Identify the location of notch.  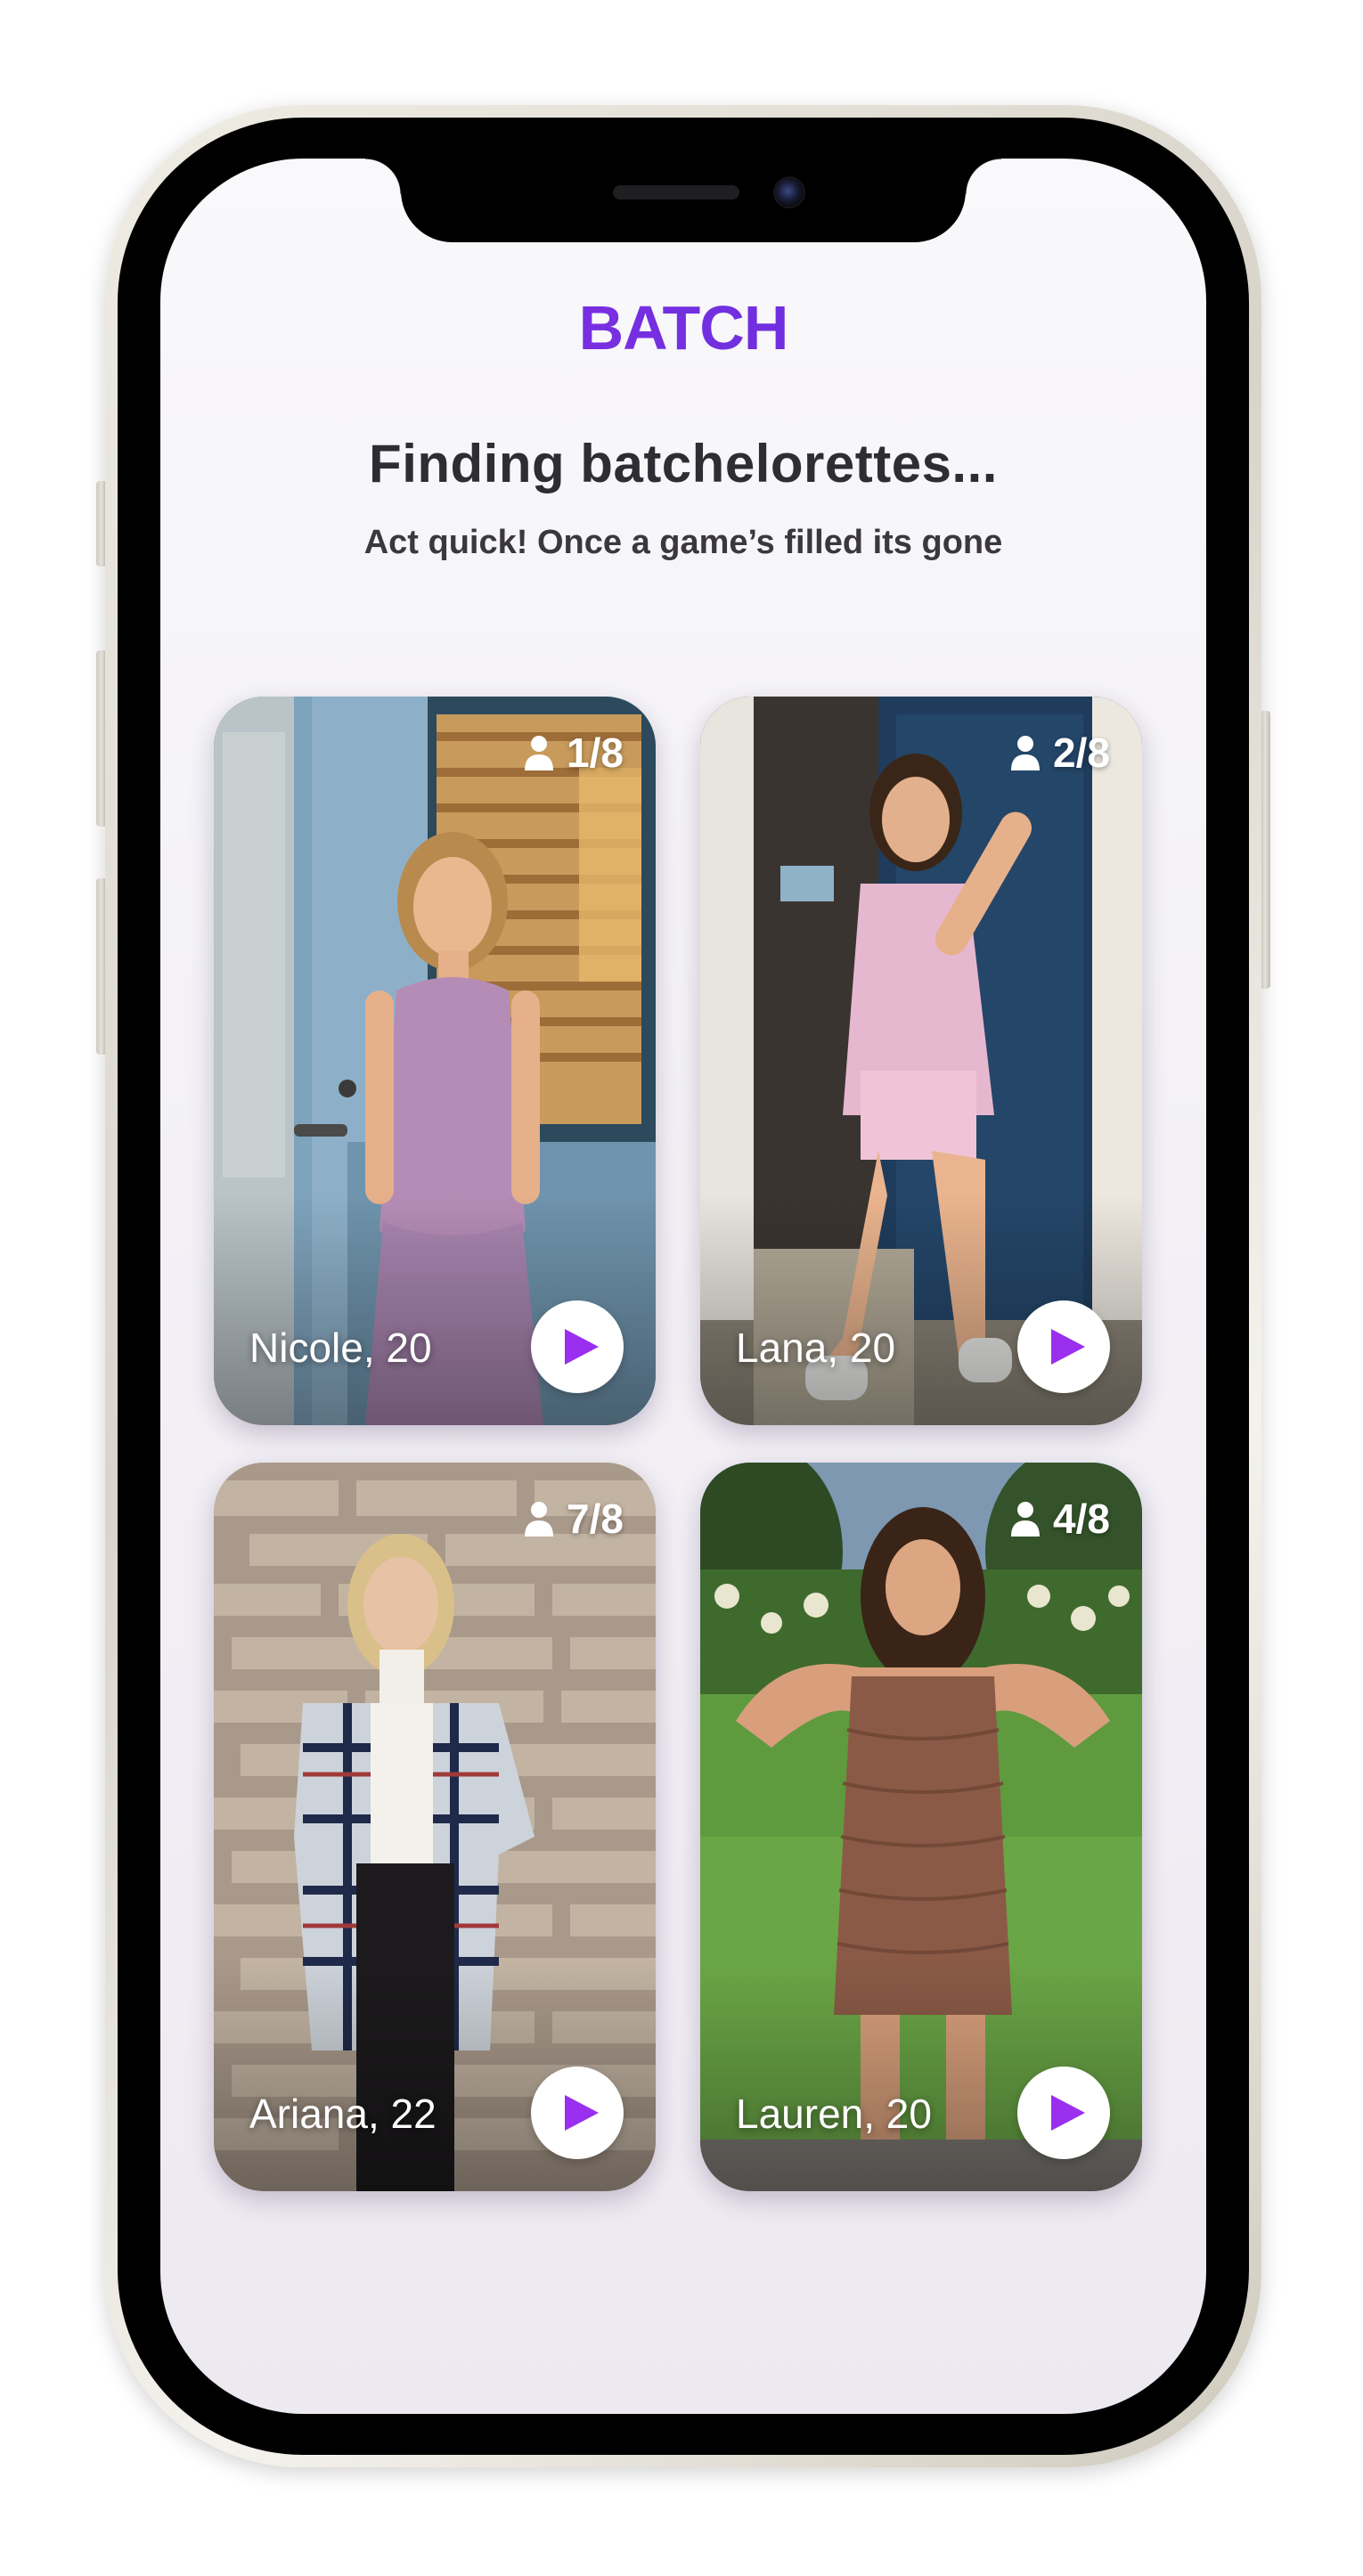
(683, 200).